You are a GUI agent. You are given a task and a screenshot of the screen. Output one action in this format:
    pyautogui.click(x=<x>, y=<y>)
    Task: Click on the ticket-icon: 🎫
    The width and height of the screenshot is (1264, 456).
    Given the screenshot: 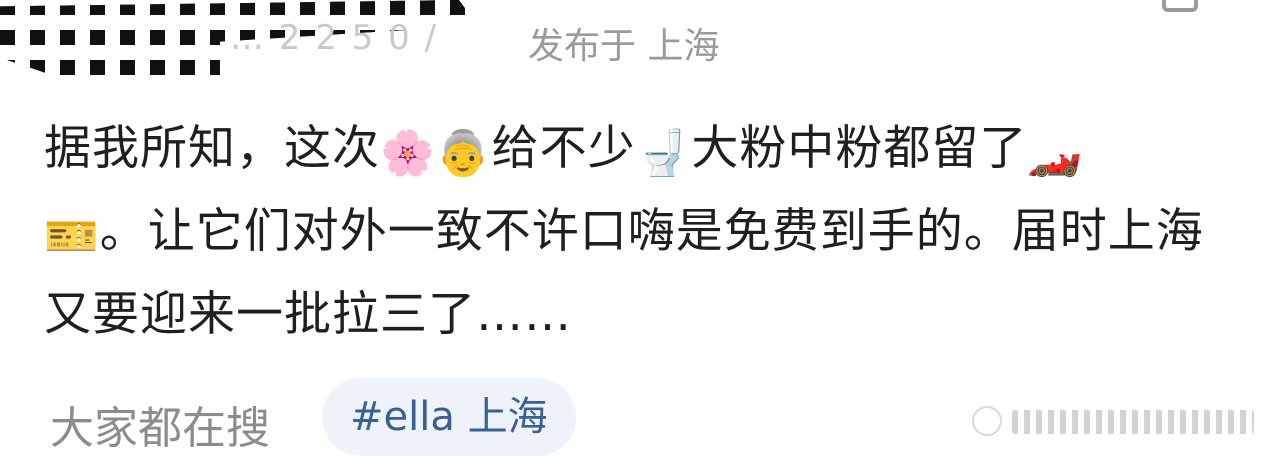 What is the action you would take?
    pyautogui.click(x=72, y=236)
    